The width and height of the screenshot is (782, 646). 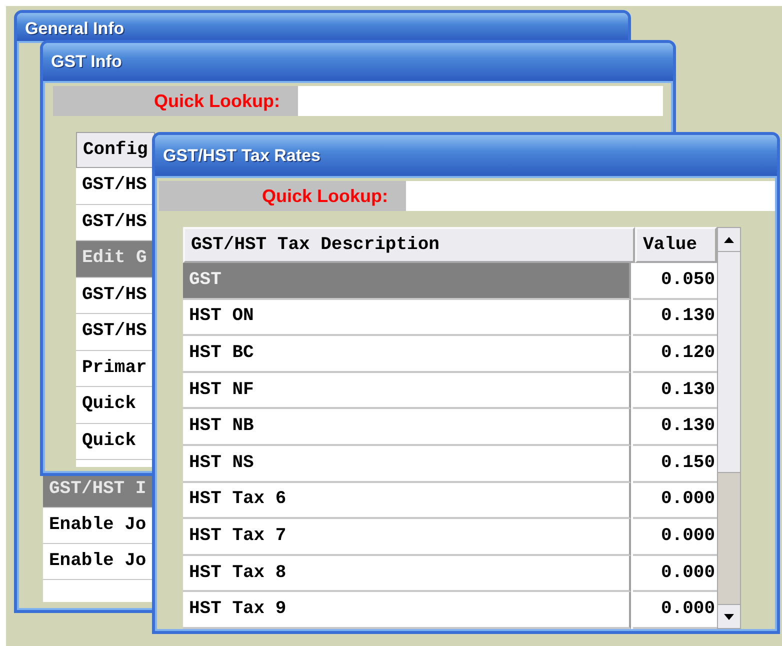 What do you see at coordinates (407, 427) in the screenshot?
I see `table-cell: HST NB` at bounding box center [407, 427].